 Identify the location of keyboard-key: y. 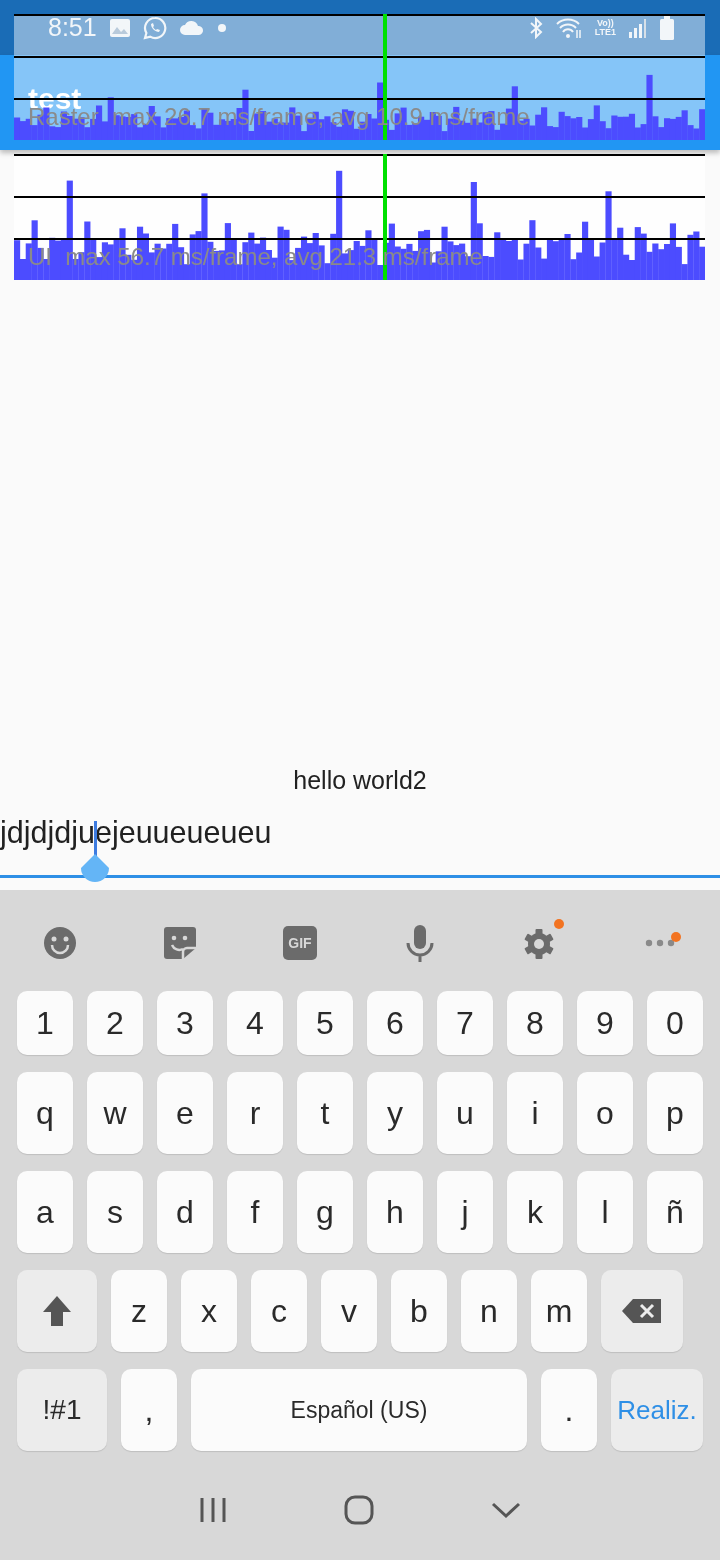
(395, 1113).